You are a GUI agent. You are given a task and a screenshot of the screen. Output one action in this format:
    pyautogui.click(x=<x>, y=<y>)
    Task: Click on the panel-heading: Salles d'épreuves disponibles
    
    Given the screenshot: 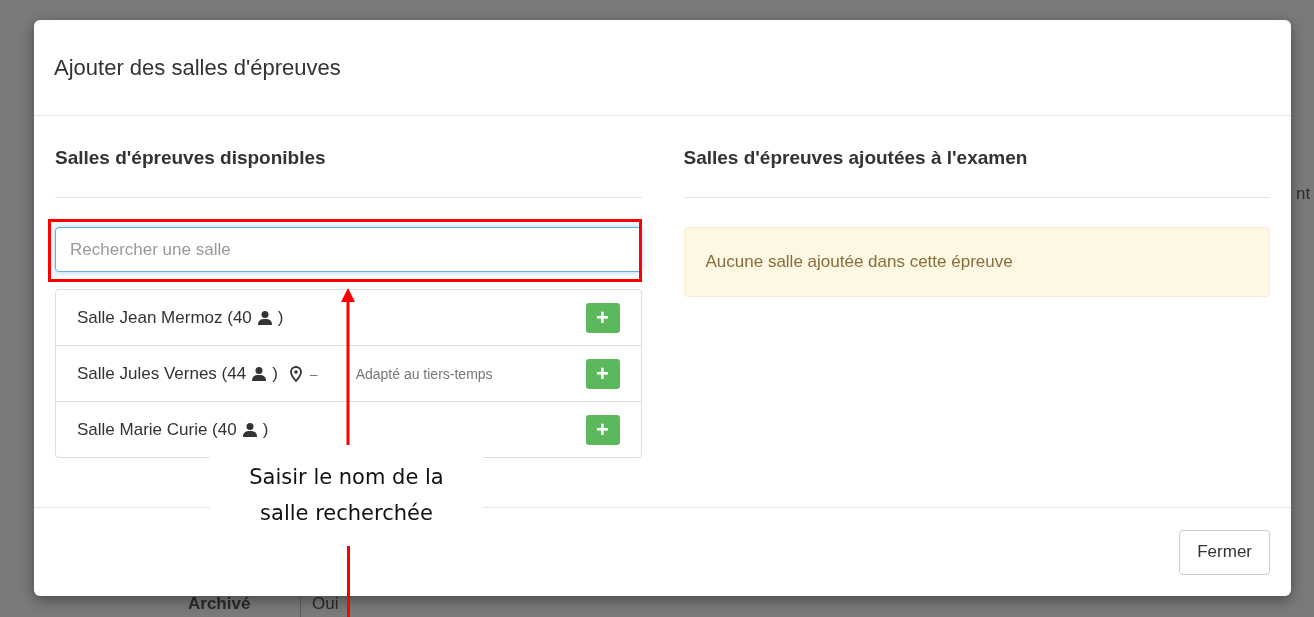 What is the action you would take?
    pyautogui.click(x=348, y=157)
    